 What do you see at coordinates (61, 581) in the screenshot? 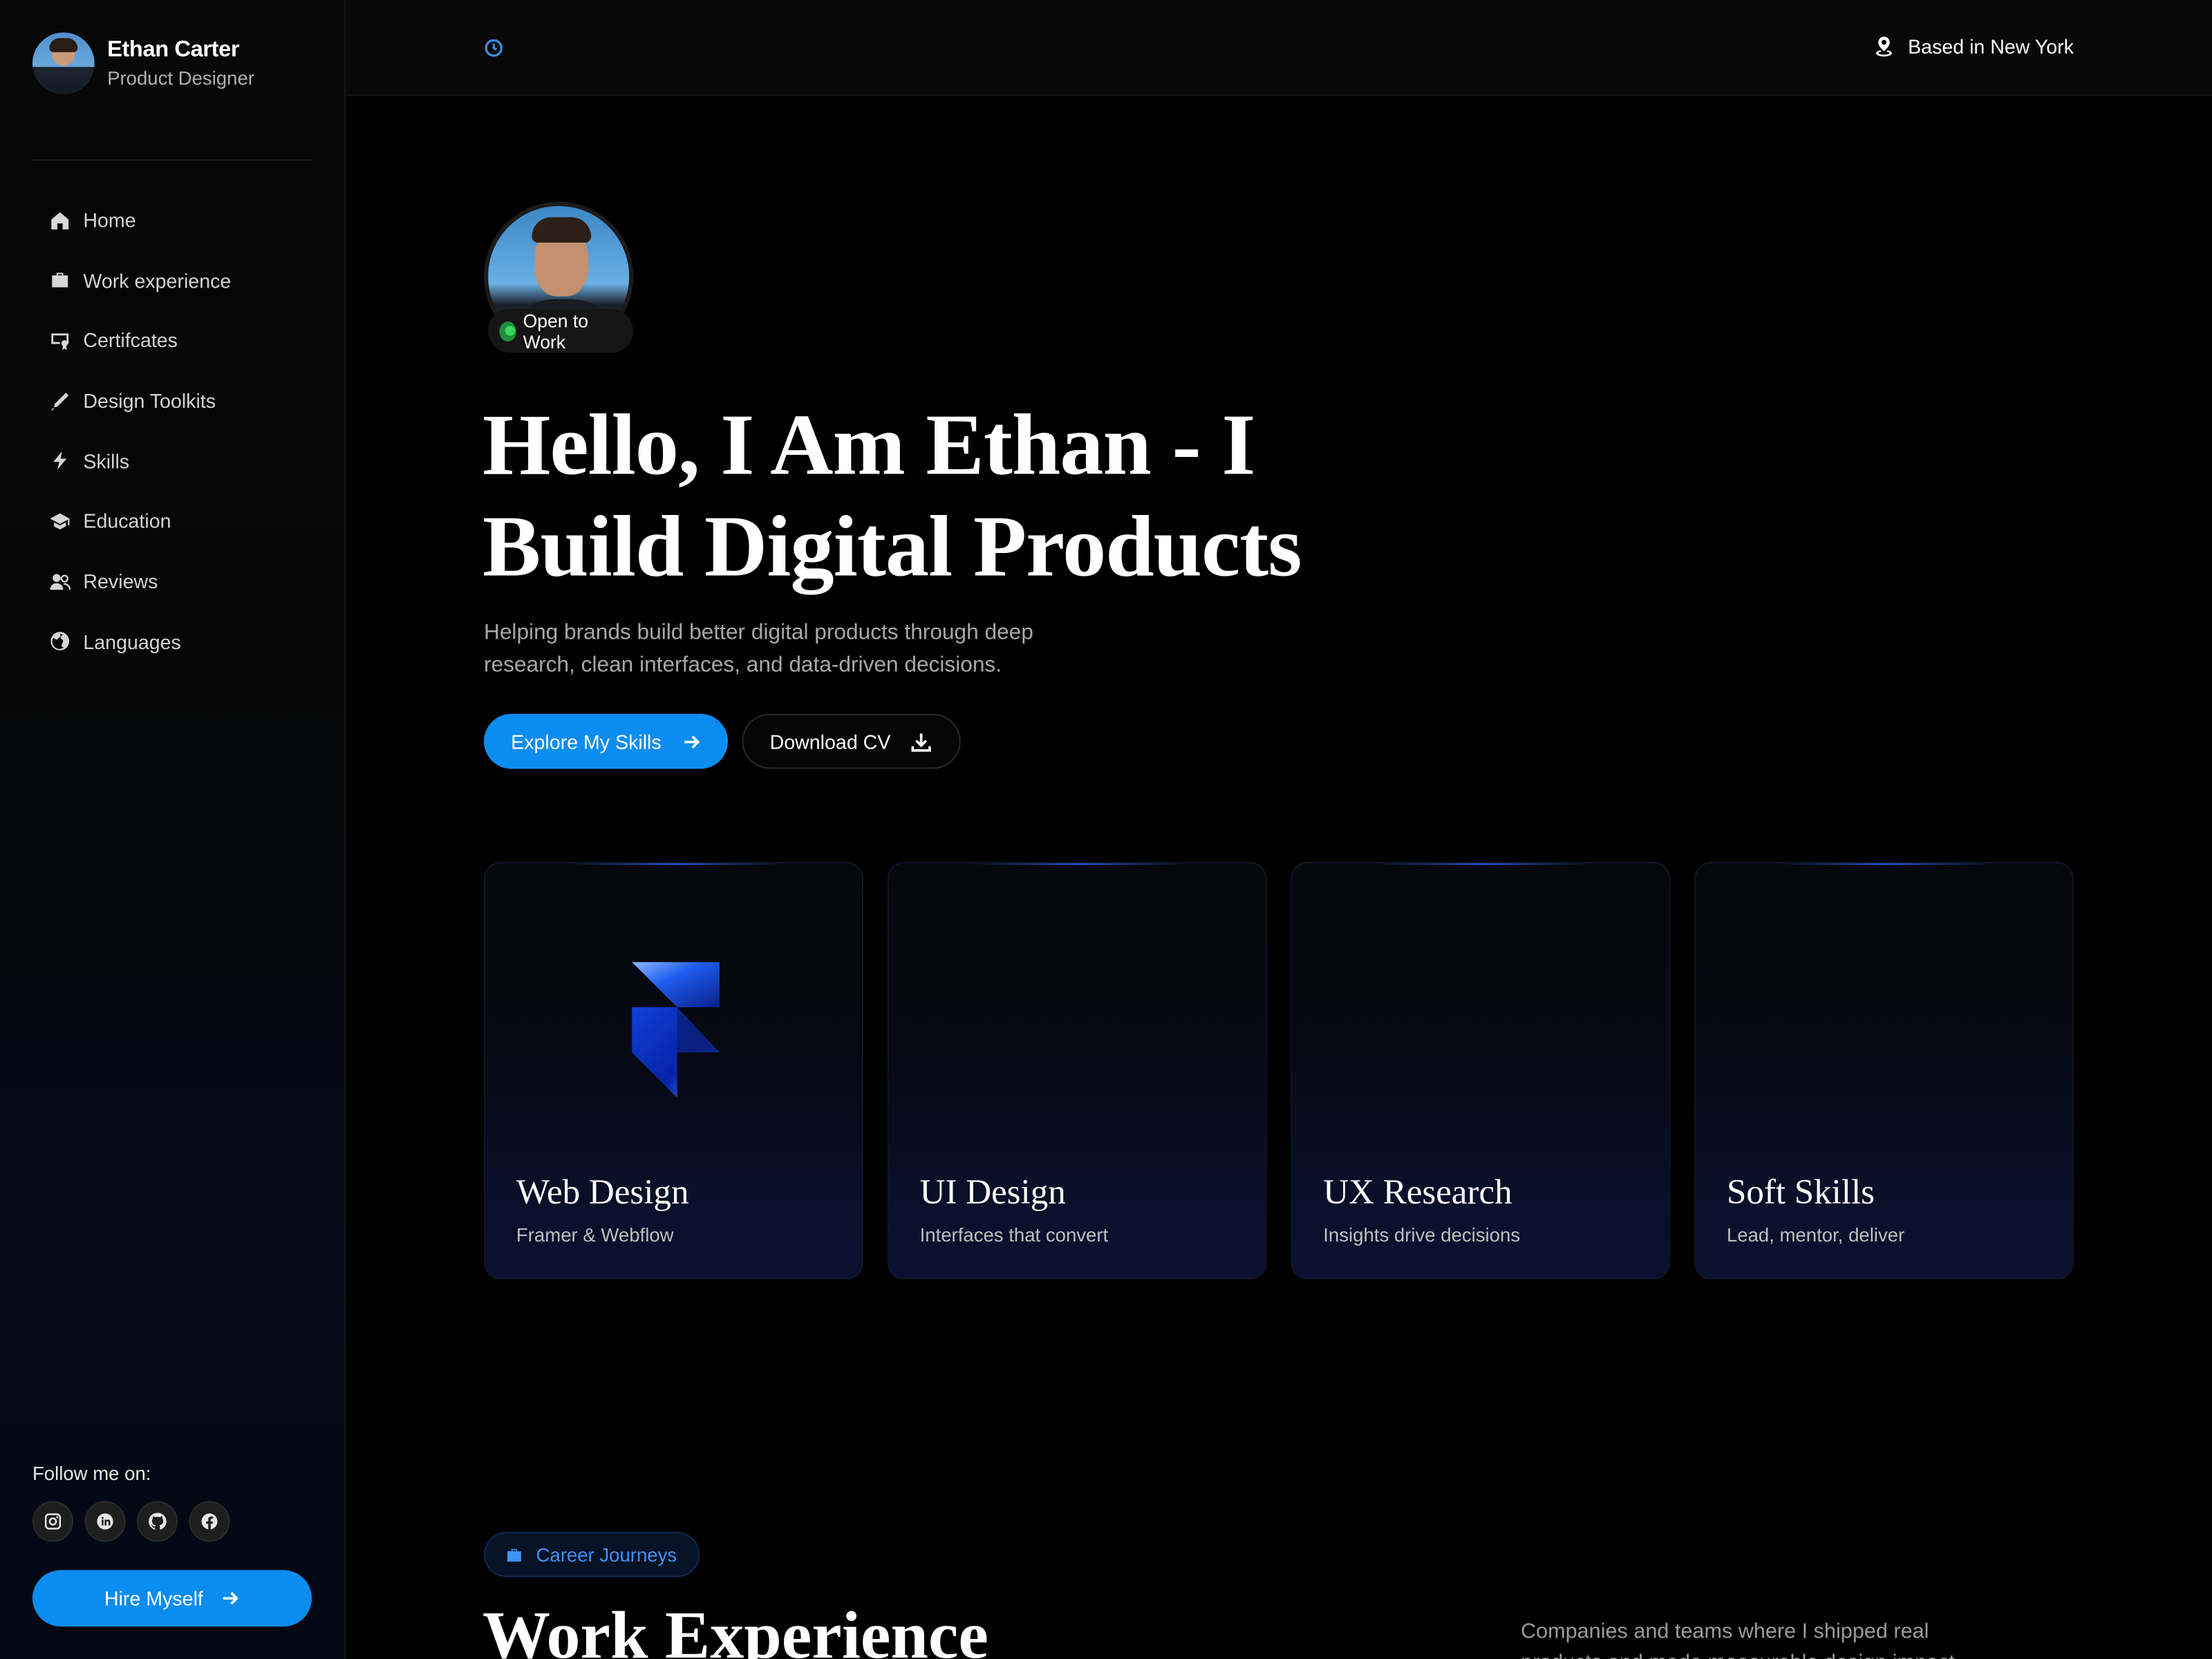
I see `users-icon` at bounding box center [61, 581].